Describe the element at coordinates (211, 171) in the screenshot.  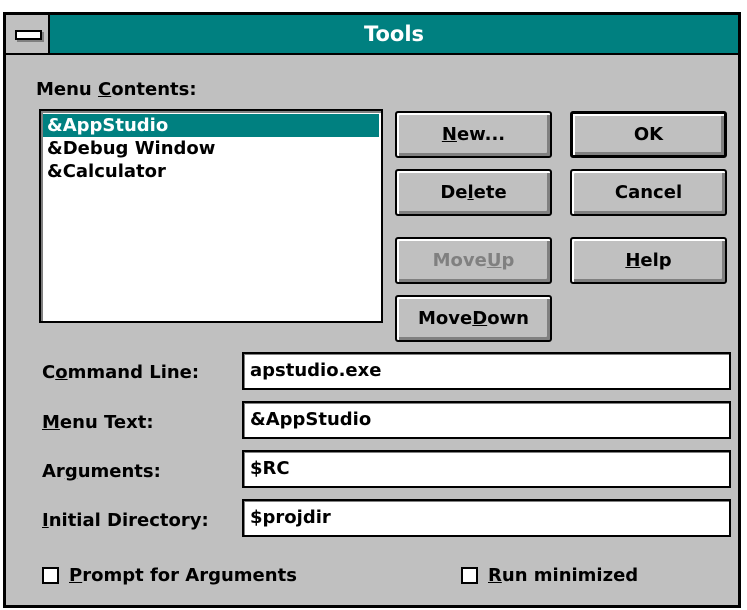
I see `list-item: &Calculator` at that location.